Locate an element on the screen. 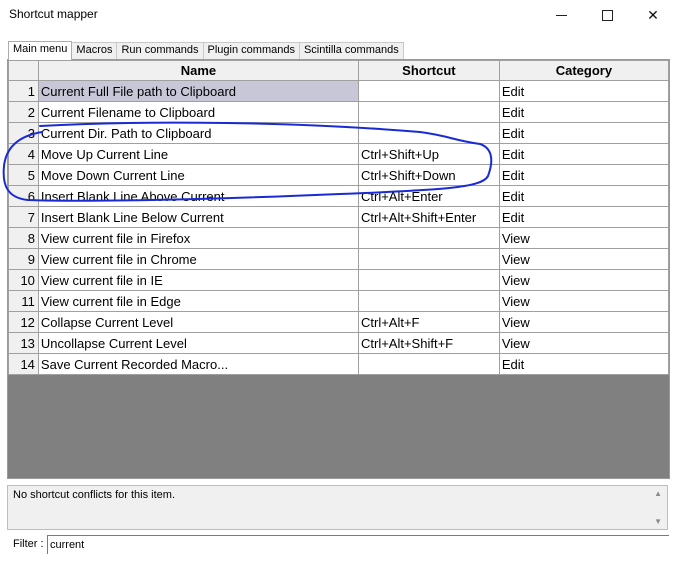 The width and height of the screenshot is (681, 564). tab-run-commands: Run commands is located at coordinates (160, 50).